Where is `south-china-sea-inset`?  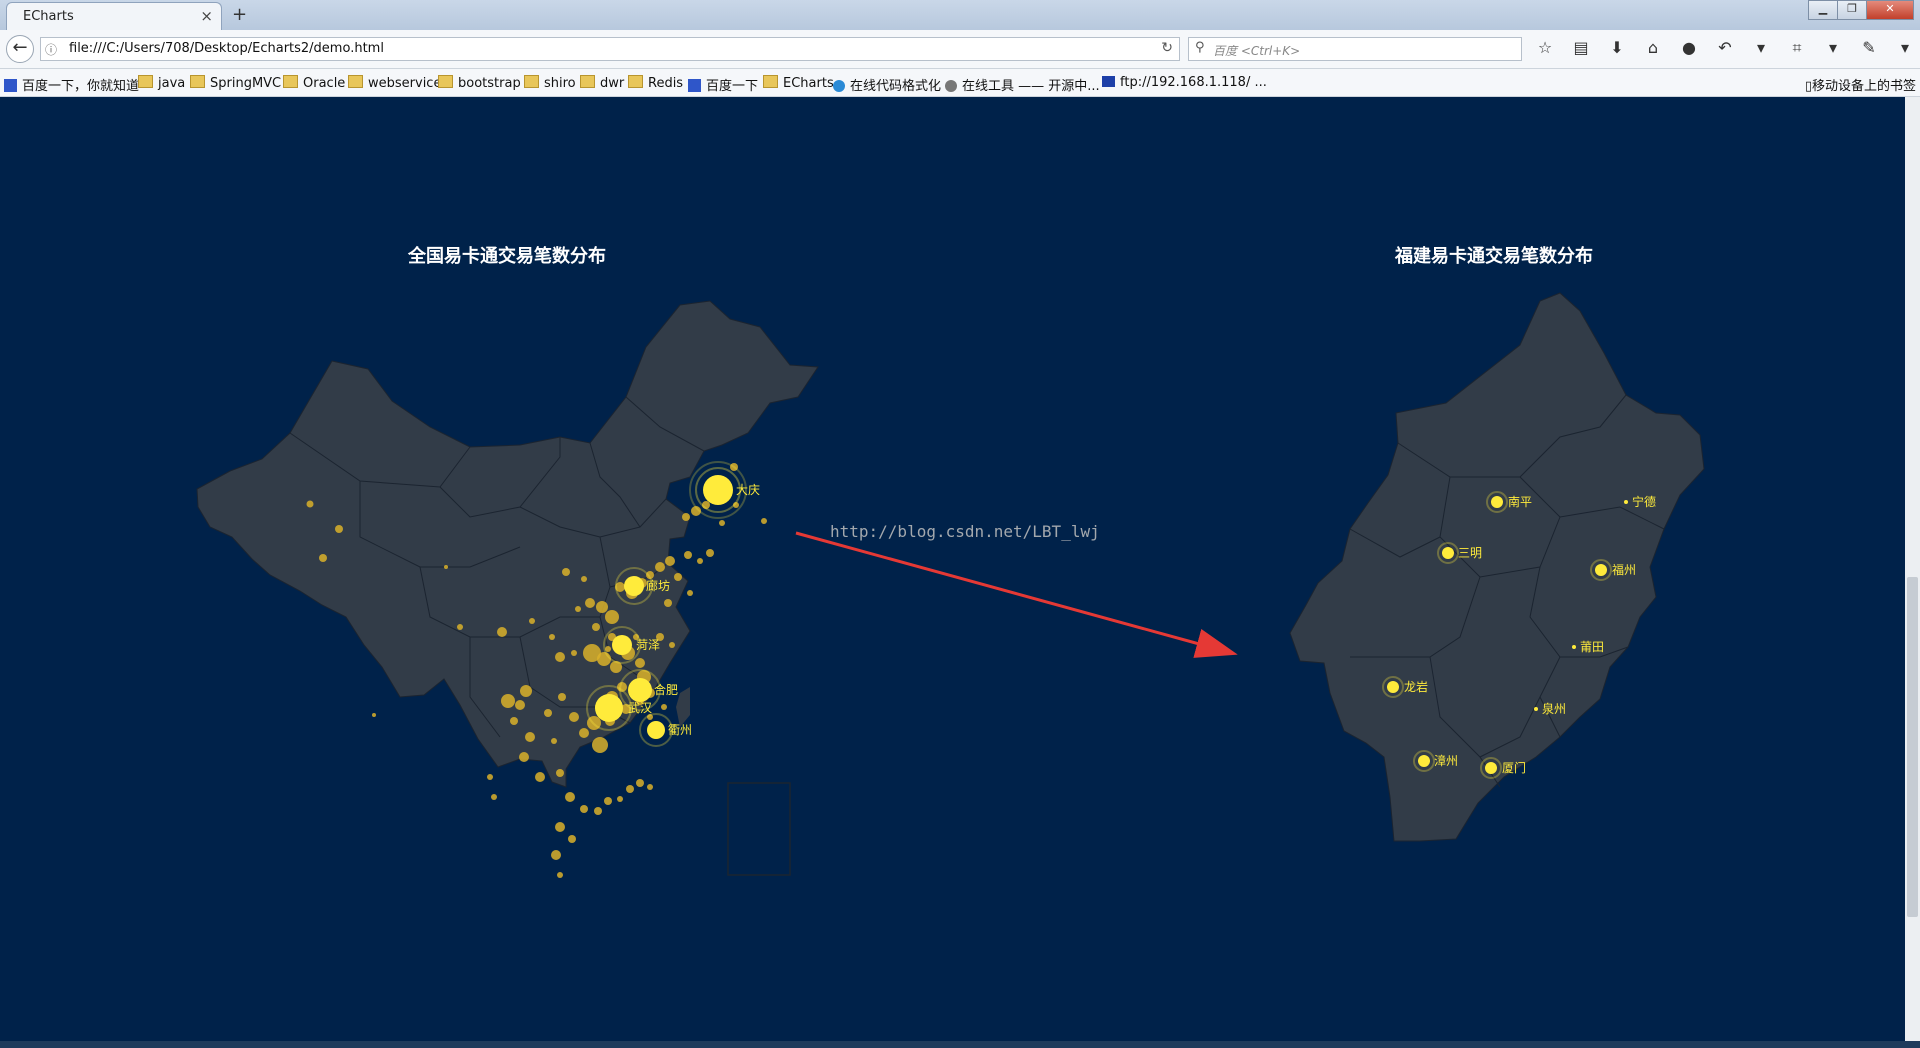
south-china-sea-inset is located at coordinates (759, 829).